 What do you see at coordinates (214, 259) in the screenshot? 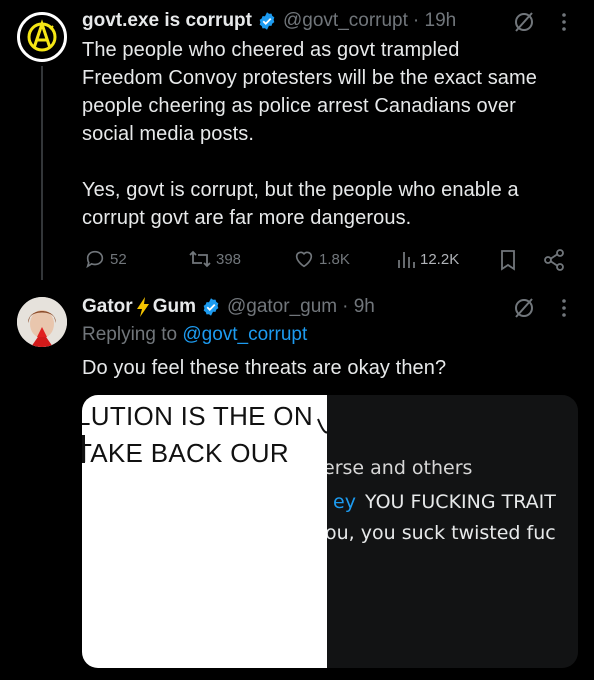
I see `retweet-button: 398` at bounding box center [214, 259].